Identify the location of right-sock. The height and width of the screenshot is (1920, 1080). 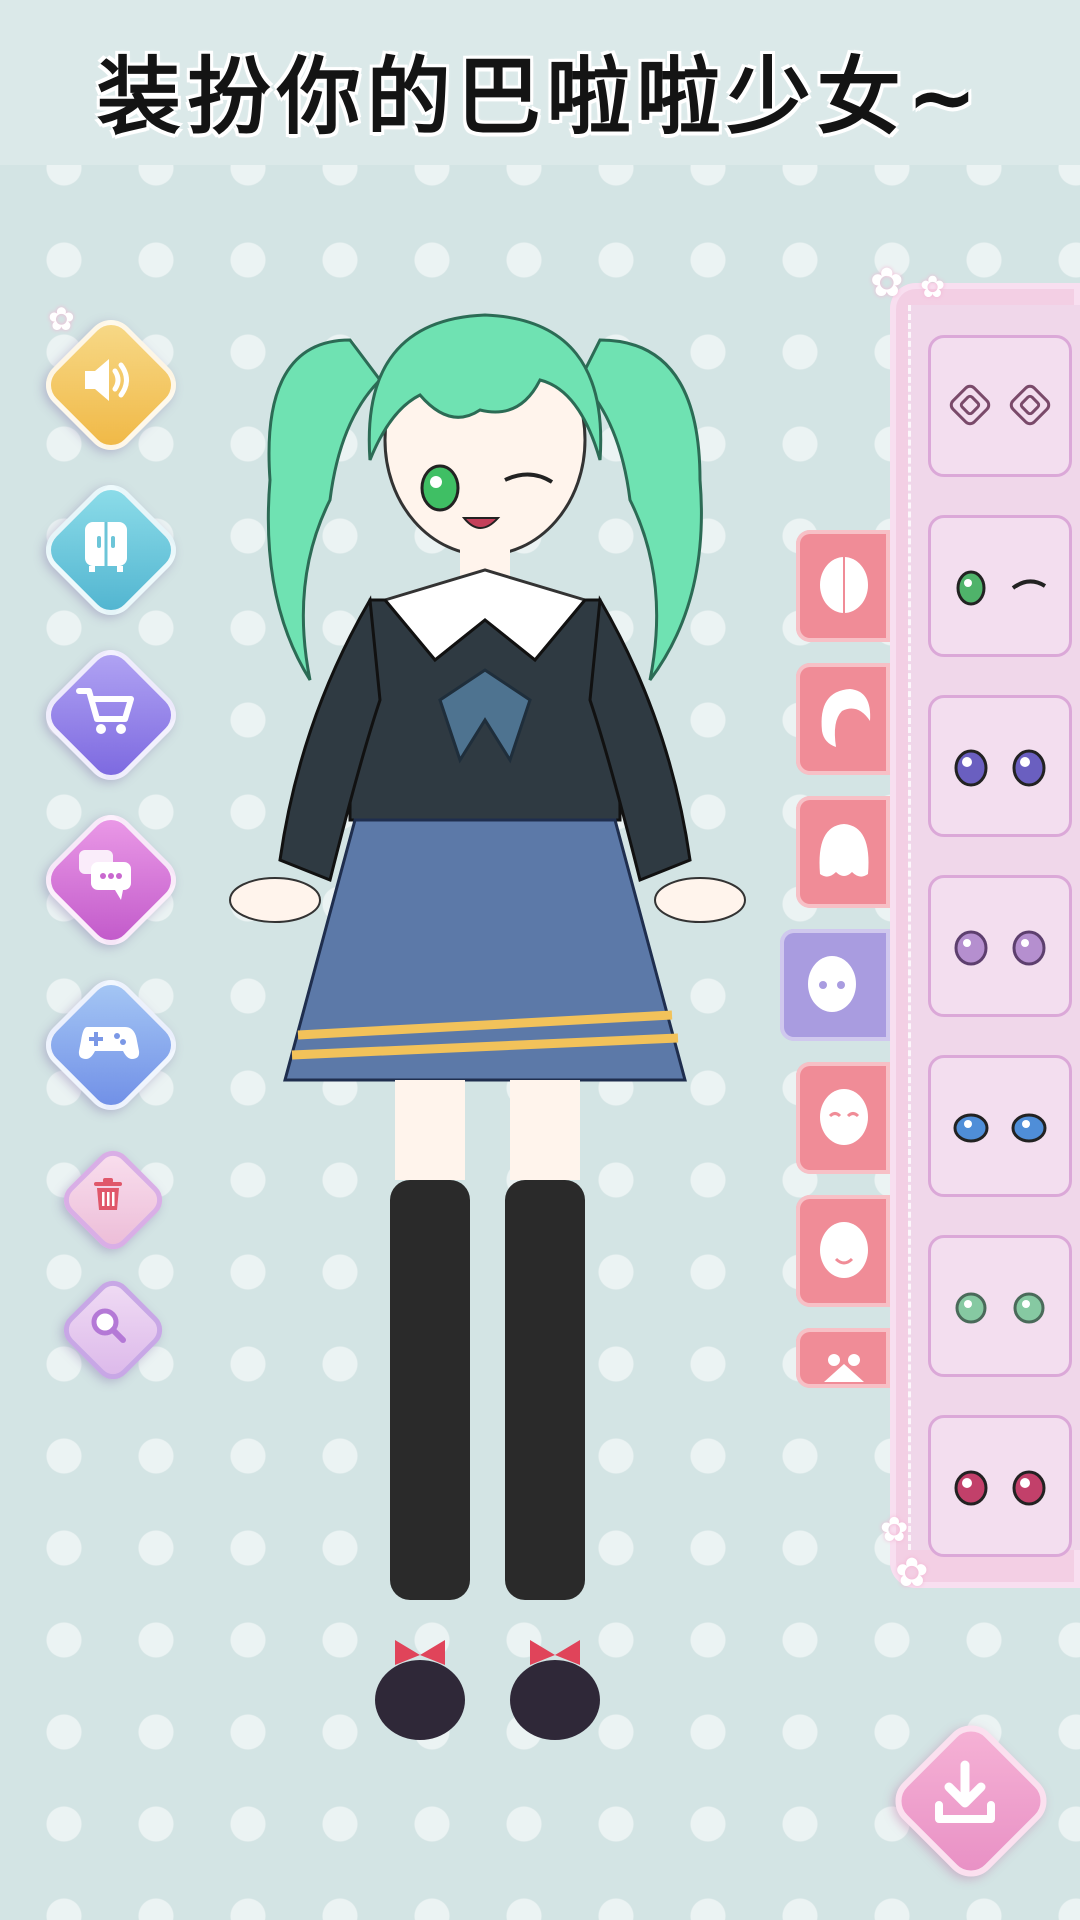
(545, 1390).